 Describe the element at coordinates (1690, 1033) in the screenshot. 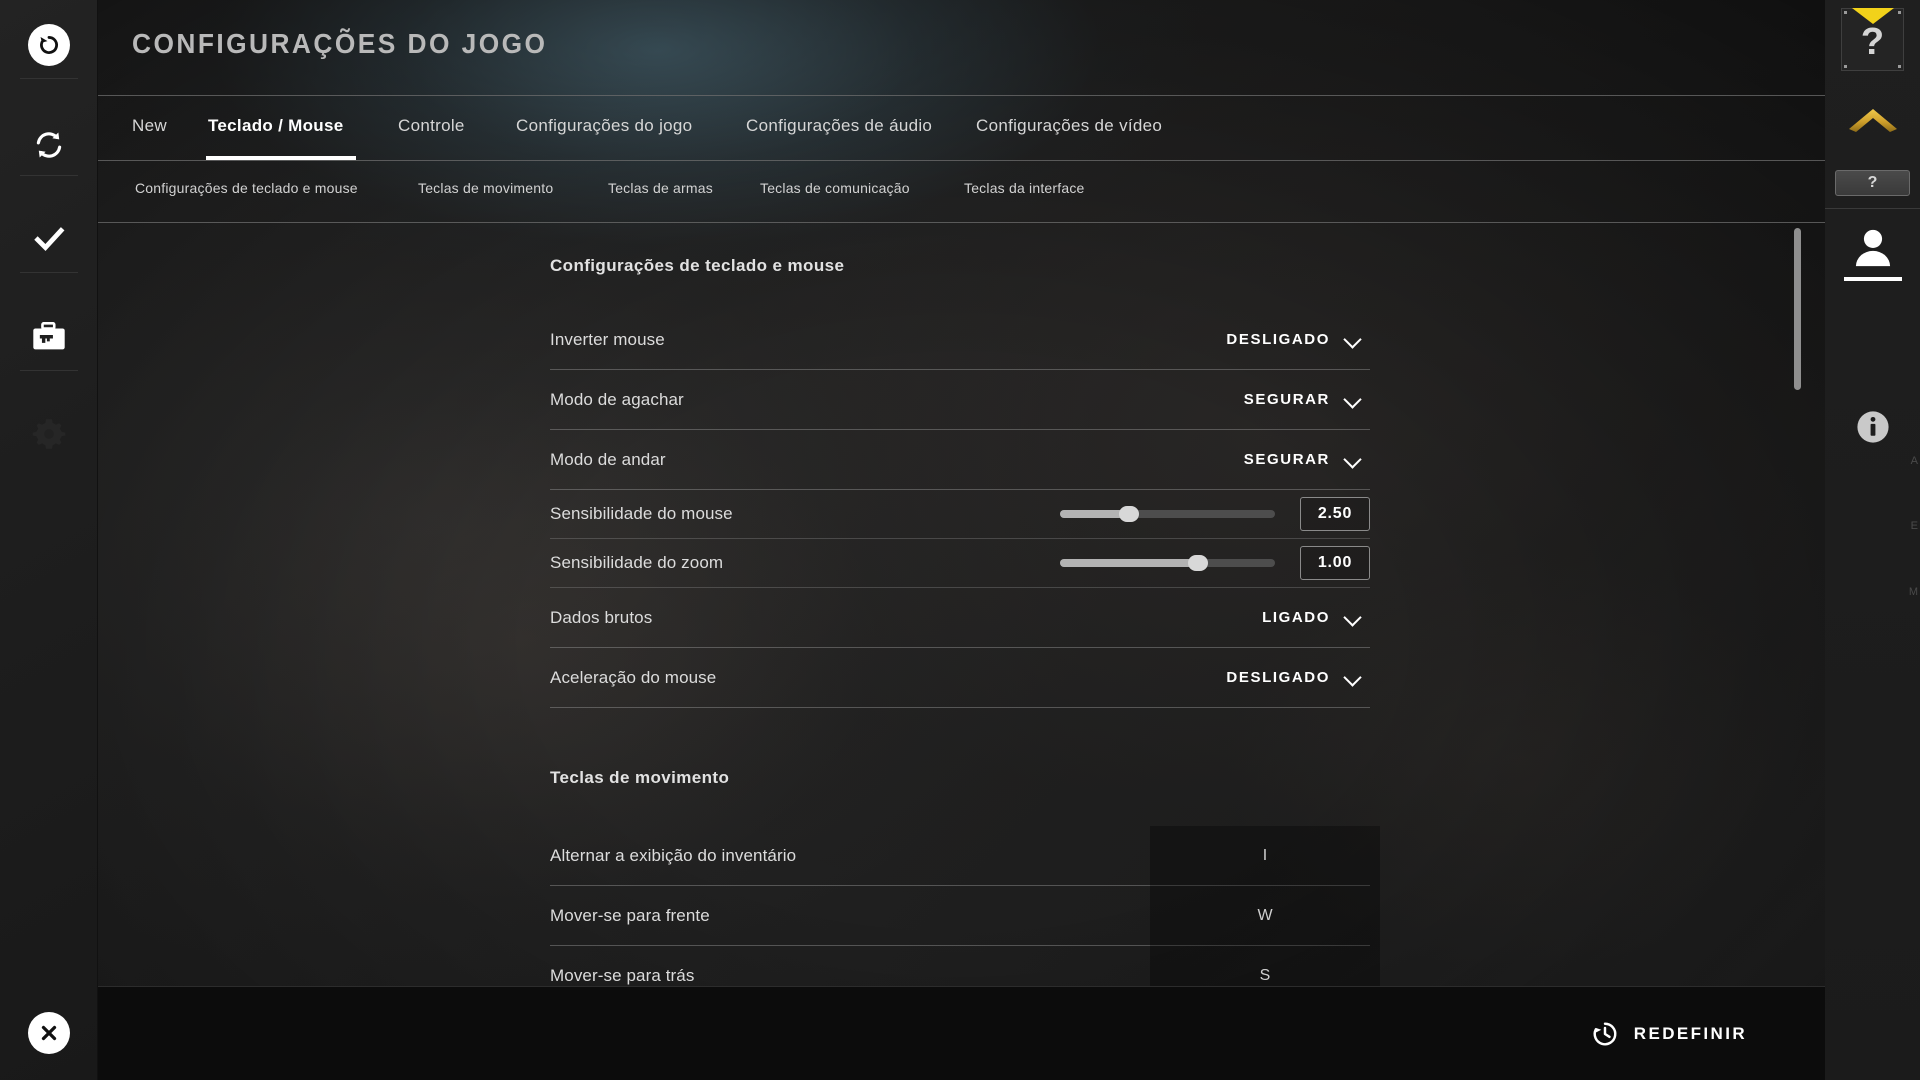

I see `reset-label: REDEFINIR` at that location.